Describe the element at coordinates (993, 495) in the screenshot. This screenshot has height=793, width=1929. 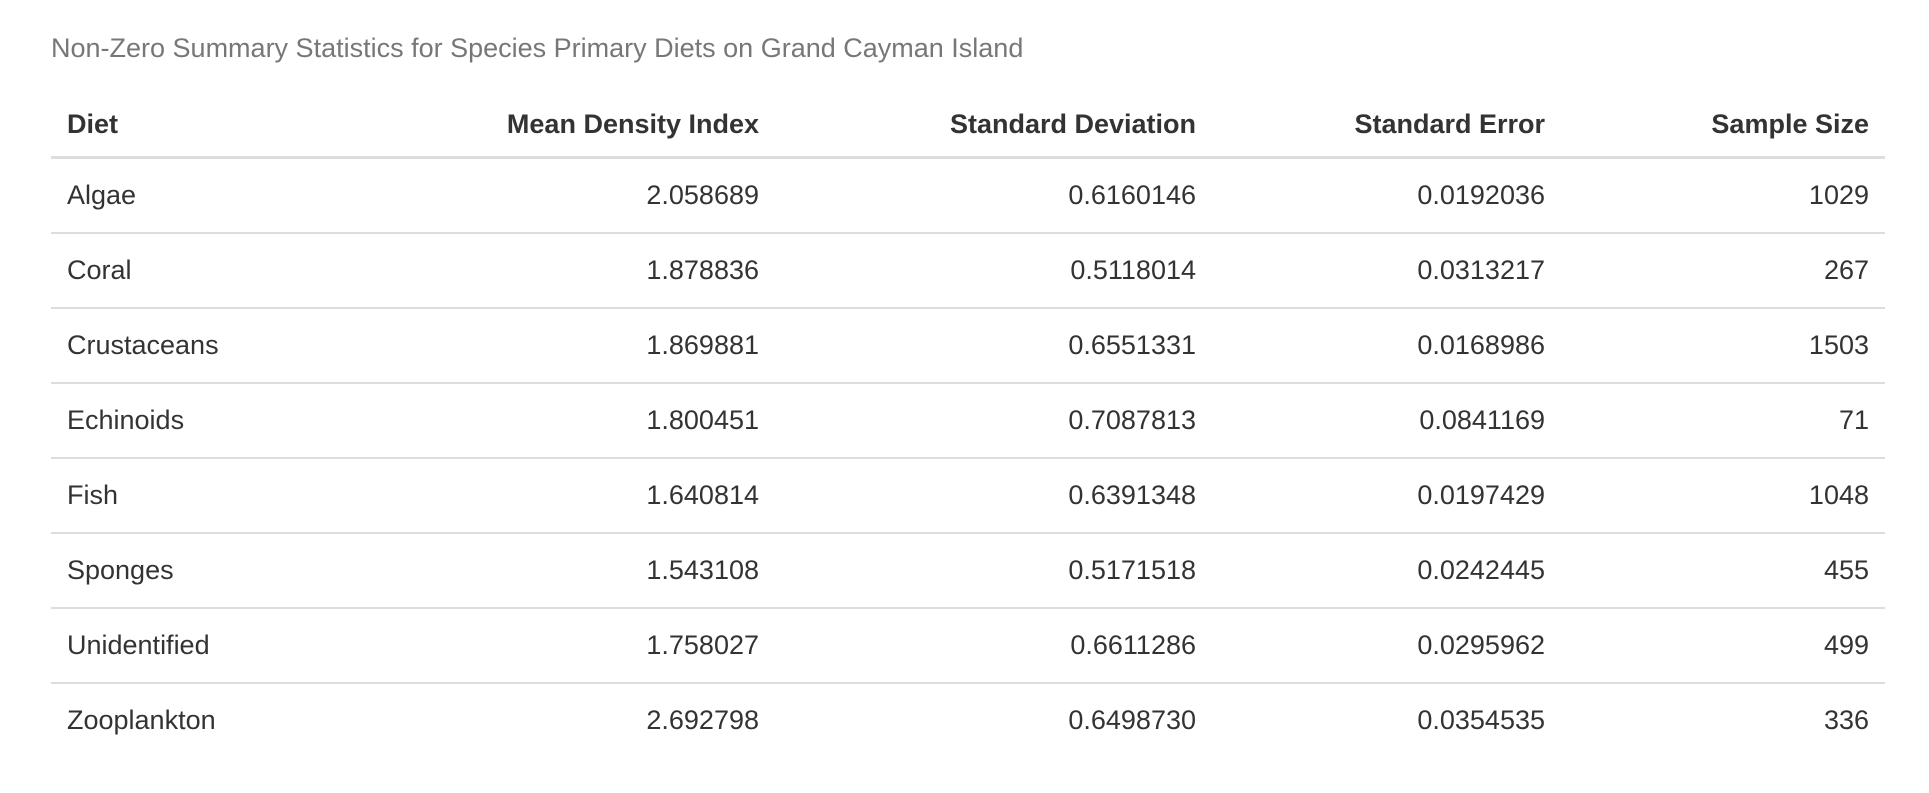
I see `cell-standard-deviation: 0.6391348` at that location.